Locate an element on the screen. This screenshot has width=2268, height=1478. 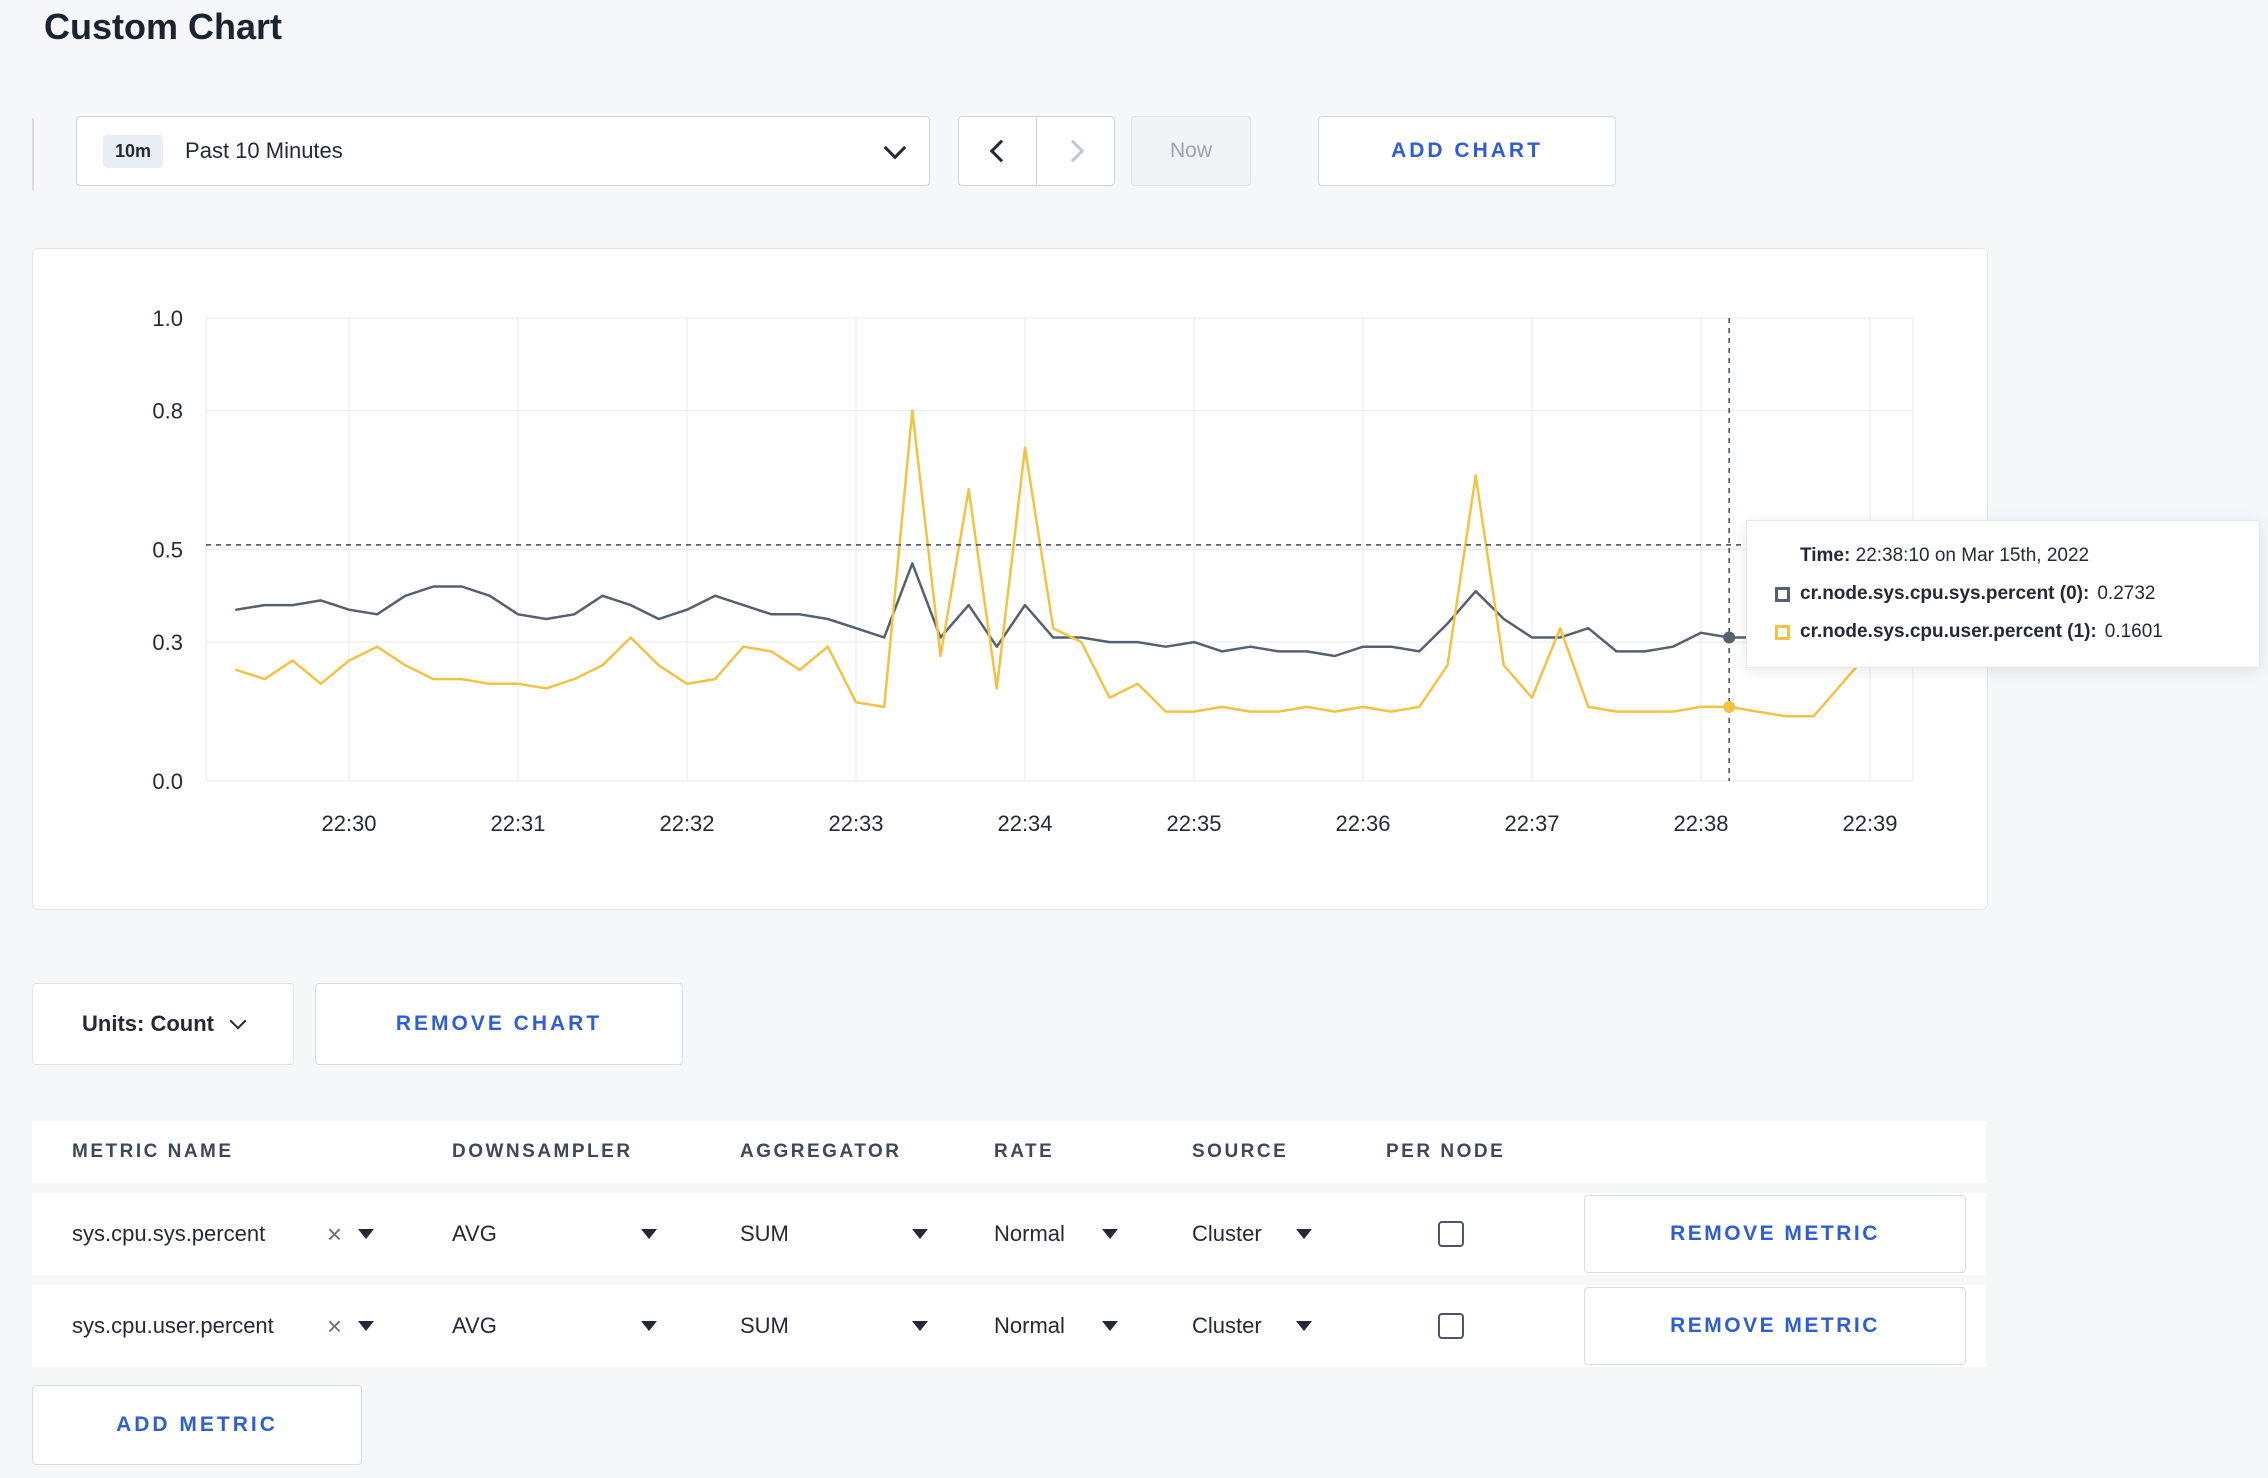
svg-text: 22:36 is located at coordinates (1362, 823).